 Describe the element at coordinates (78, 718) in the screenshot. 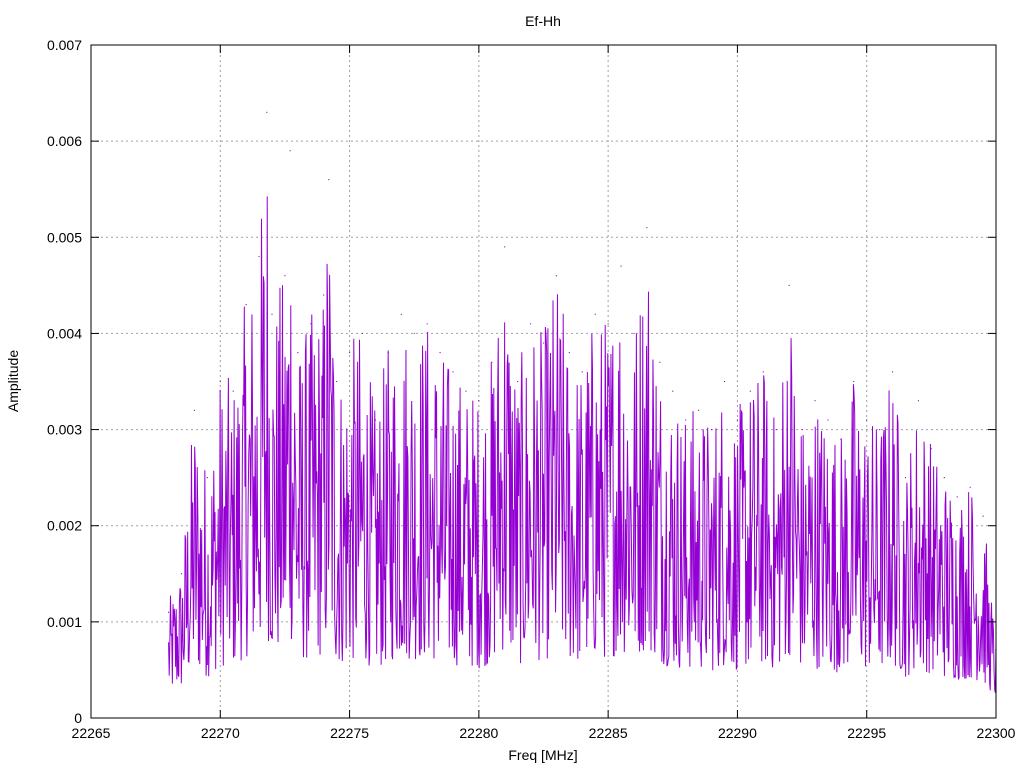

I see `y-tick-label: 0` at that location.